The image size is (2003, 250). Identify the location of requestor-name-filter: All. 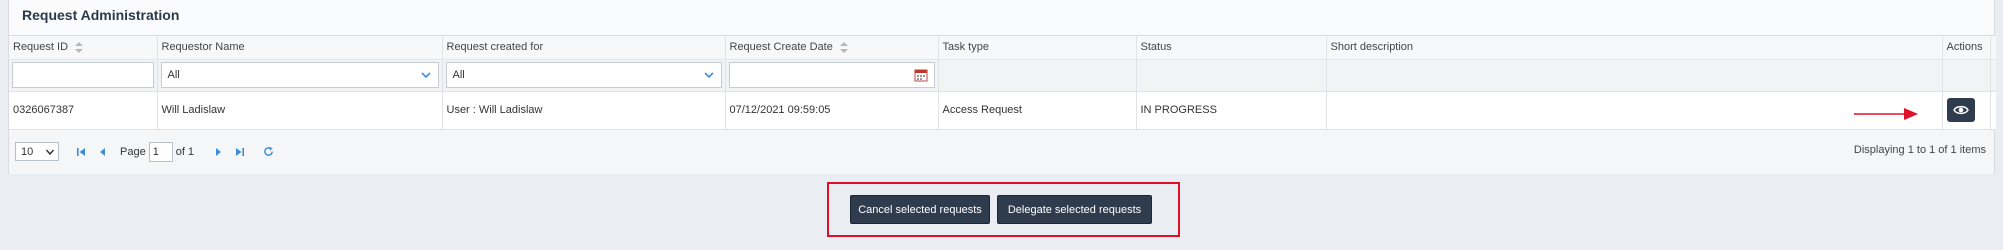
(299, 75).